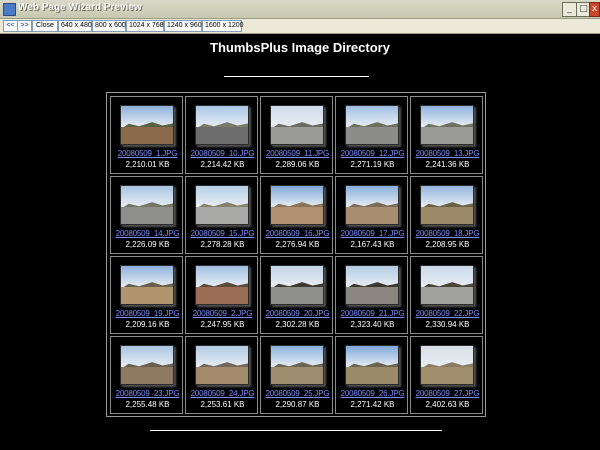  What do you see at coordinates (147, 164) in the screenshot?
I see `thumbnail-filesize: 2,210.01 KB` at bounding box center [147, 164].